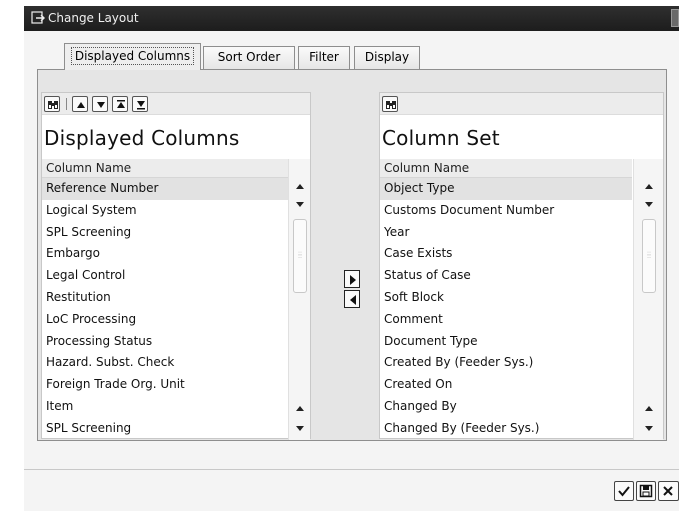 The width and height of the screenshot is (679, 511). Describe the element at coordinates (506, 276) in the screenshot. I see `list-item: Status of Case` at that location.